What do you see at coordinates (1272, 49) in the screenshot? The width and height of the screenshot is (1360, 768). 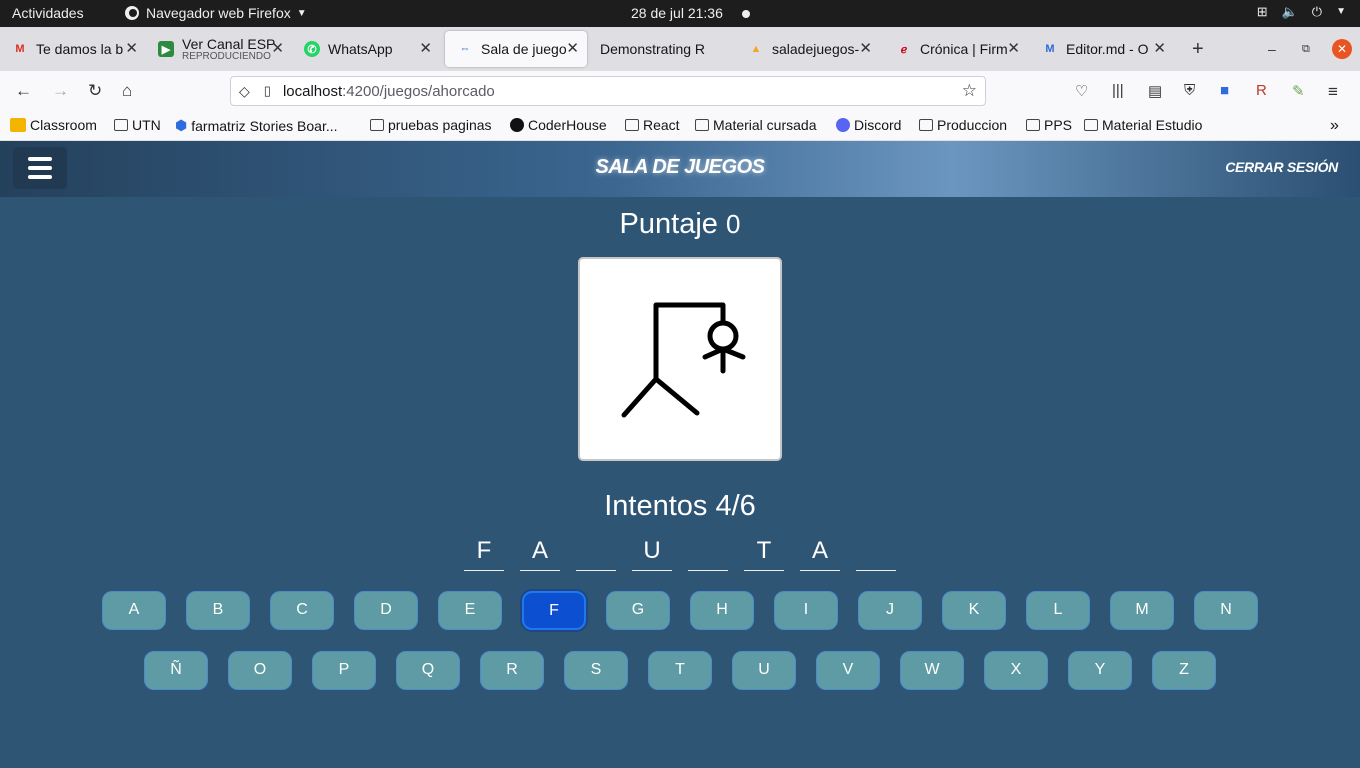 I see `minimize-button: –` at bounding box center [1272, 49].